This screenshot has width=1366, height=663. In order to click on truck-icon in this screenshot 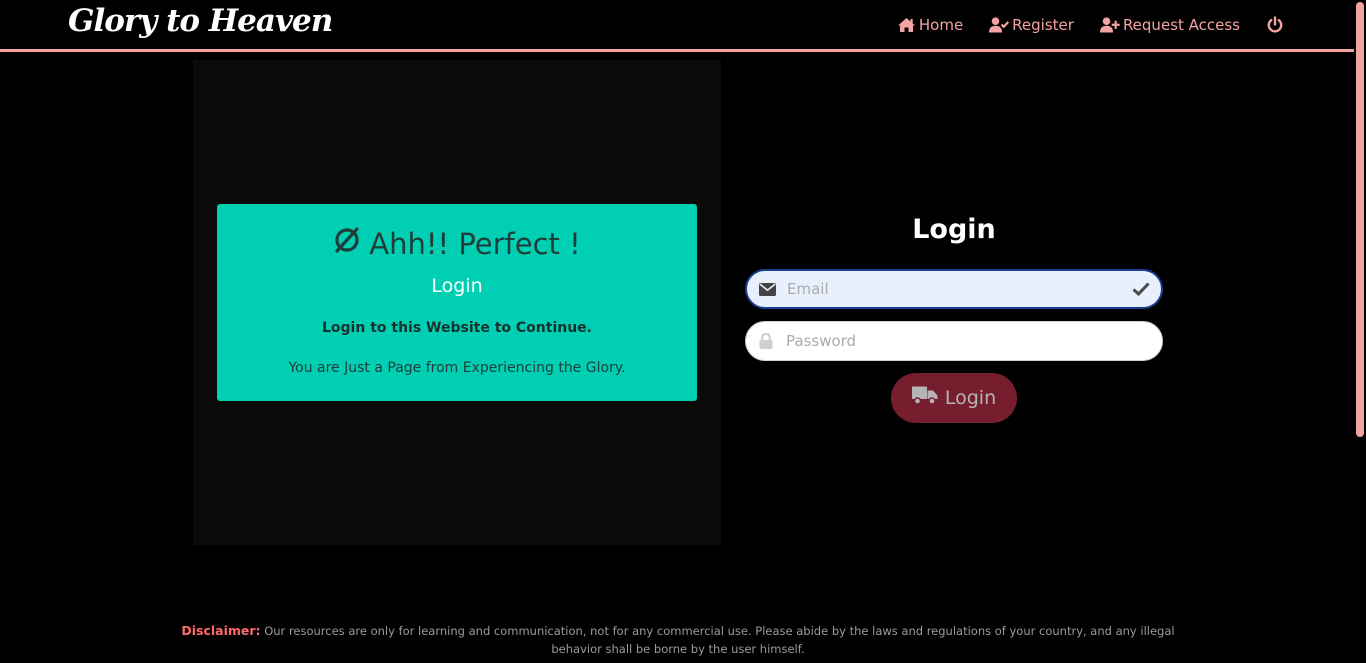, I will do `click(924, 398)`.